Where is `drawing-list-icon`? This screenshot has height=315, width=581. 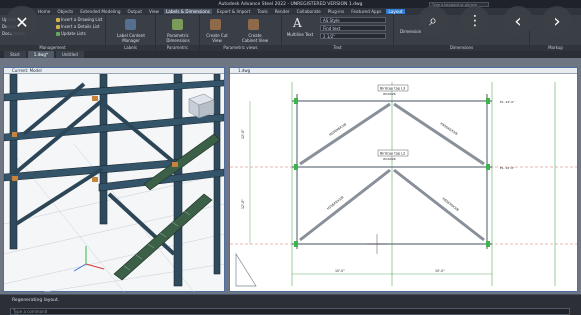
drawing-list-icon is located at coordinates (58, 19).